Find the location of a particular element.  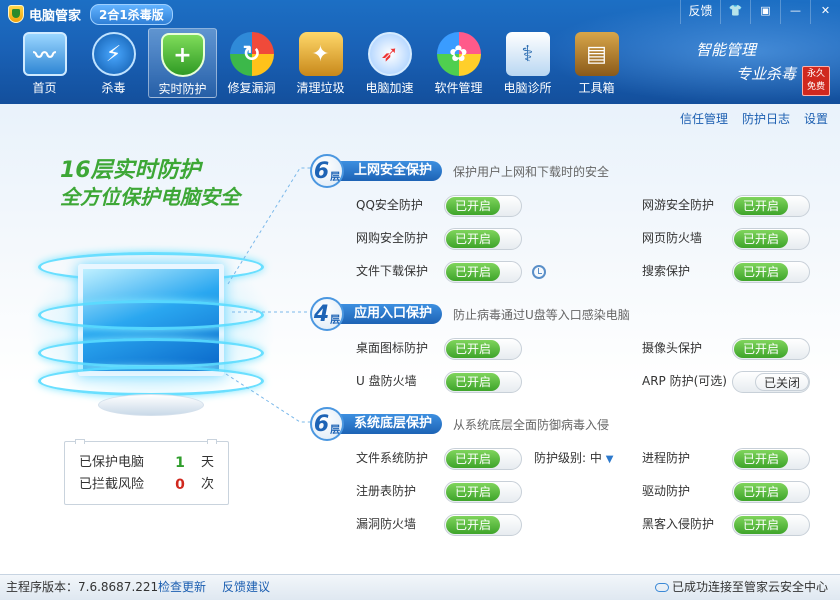

layer-count-badge: 4层 is located at coordinates (327, 314).